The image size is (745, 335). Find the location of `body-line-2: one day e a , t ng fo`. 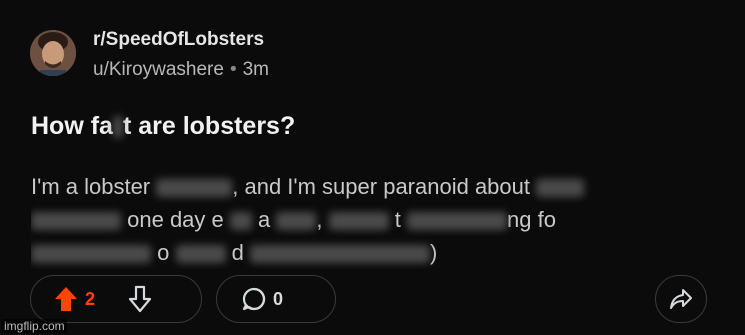

body-line-2: one day e a , t ng fo is located at coordinates (366, 219).